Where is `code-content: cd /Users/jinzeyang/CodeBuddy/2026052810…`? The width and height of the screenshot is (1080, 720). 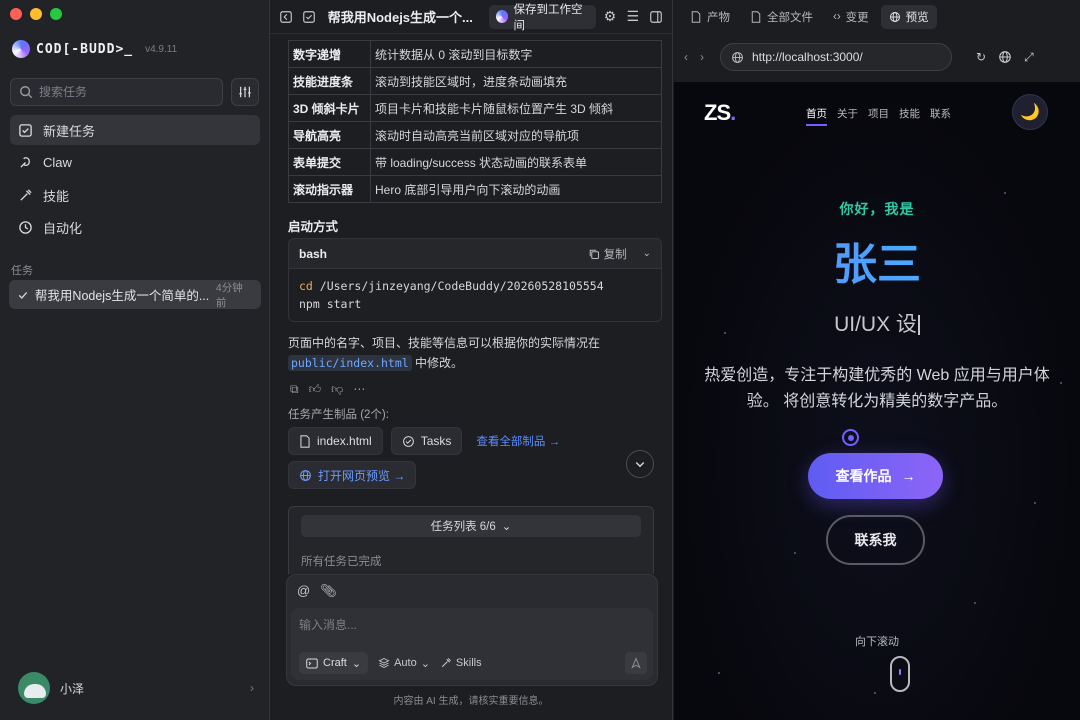
code-content: cd /Users/jinzeyang/CodeBuddy/2026052810… is located at coordinates (475, 295).